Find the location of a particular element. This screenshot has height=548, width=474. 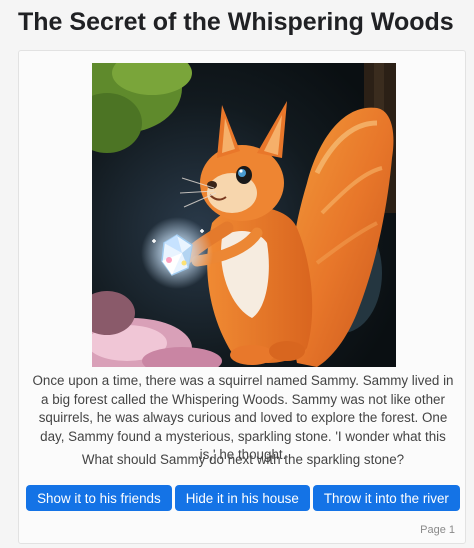

choice-button-throw-river: Throw it into the river is located at coordinates (386, 498).